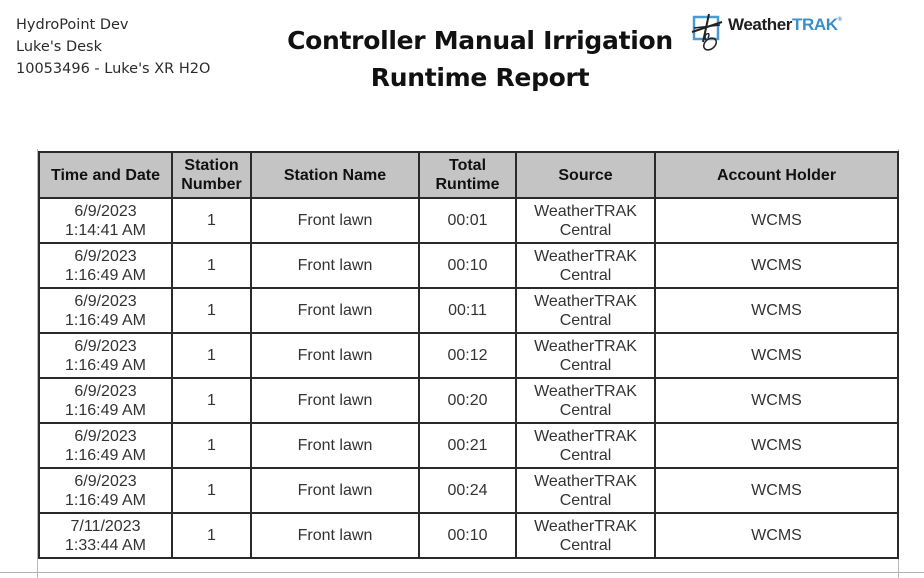  I want to click on column-header-line: Total, so click(467, 165).